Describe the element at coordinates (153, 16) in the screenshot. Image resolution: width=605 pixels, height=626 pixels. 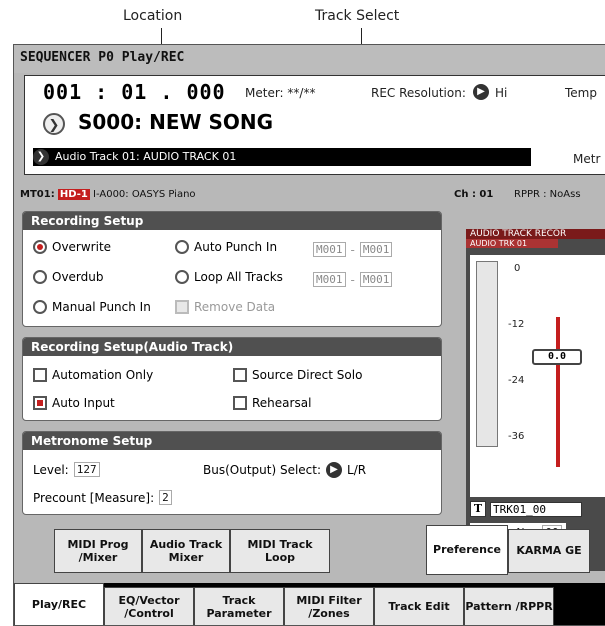
I see `location-callout: Location` at that location.